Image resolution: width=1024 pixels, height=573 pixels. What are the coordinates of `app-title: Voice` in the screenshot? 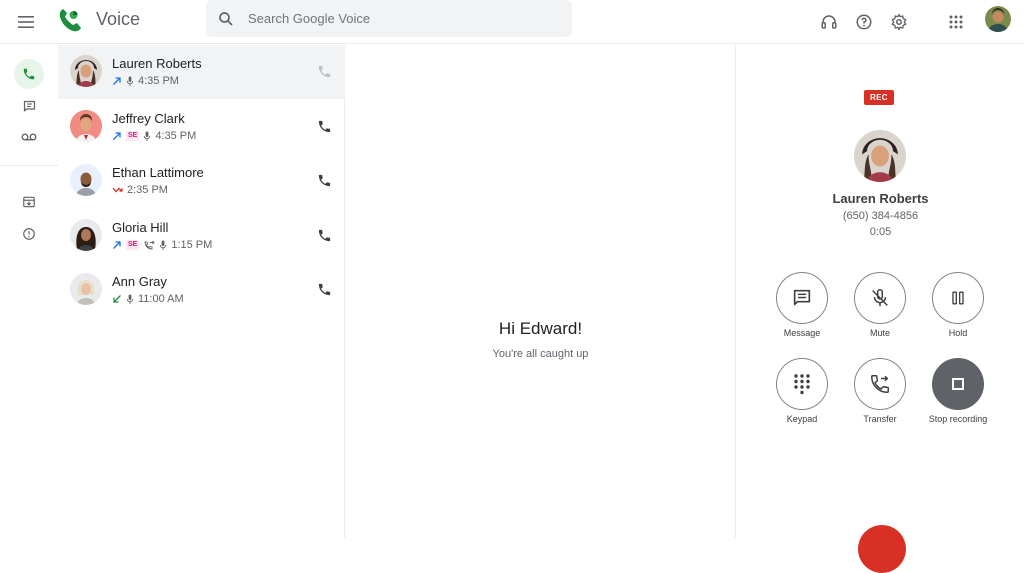 It's located at (118, 19).